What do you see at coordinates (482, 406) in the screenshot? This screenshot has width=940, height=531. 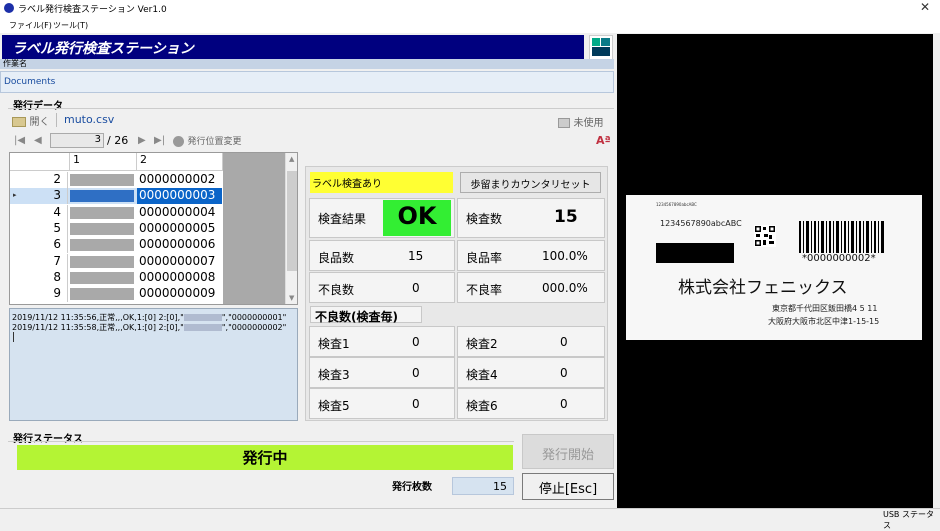 I see `check-label: 検査6` at bounding box center [482, 406].